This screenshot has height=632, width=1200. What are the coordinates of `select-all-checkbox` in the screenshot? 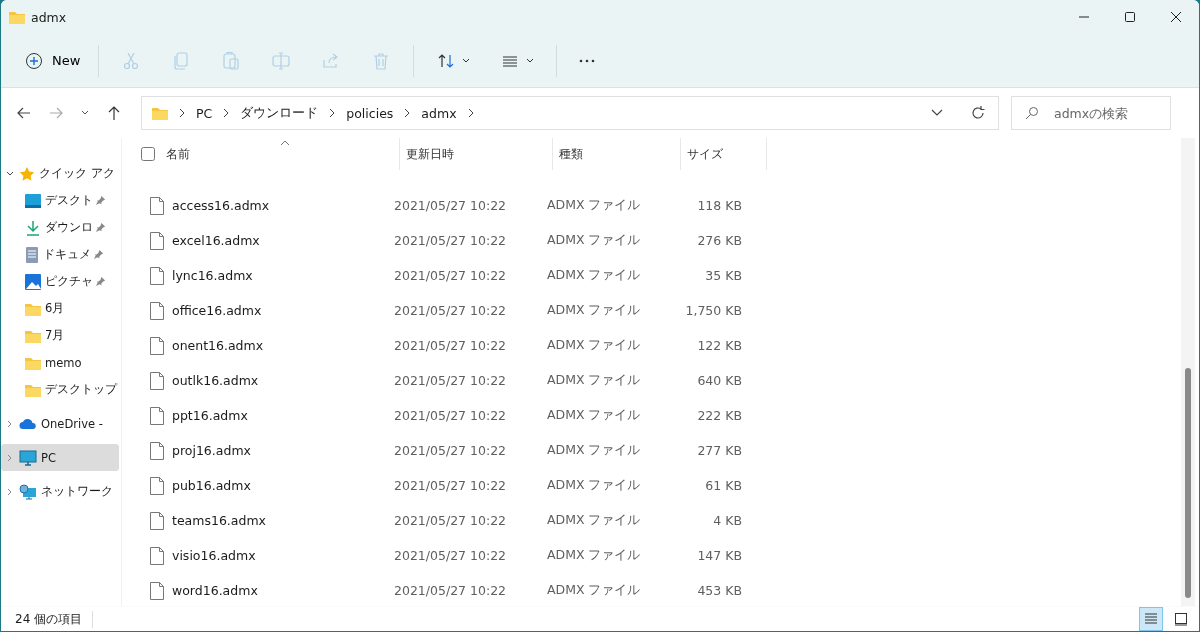 It's located at (148, 154).